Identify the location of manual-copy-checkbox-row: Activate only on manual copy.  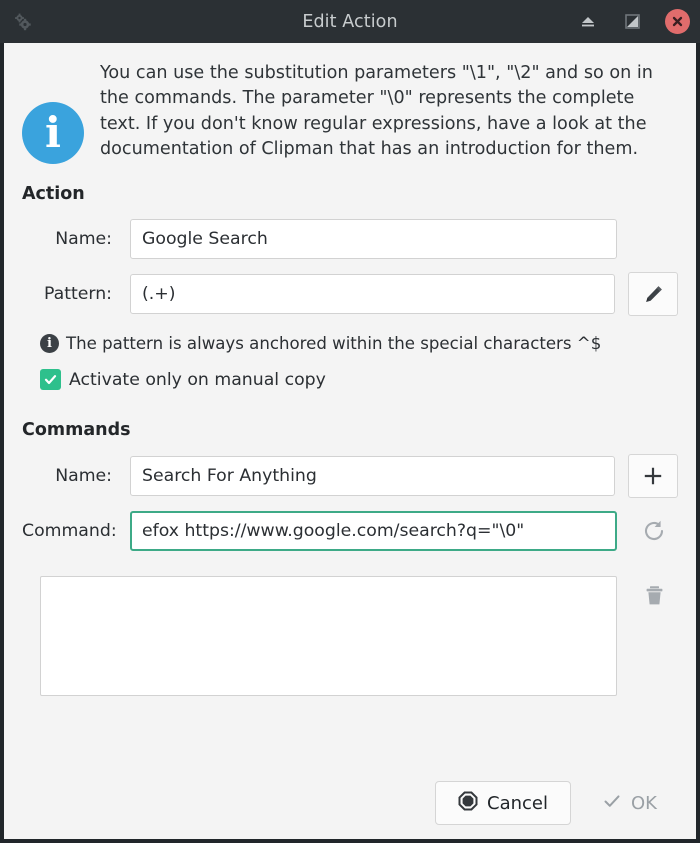
(359, 379).